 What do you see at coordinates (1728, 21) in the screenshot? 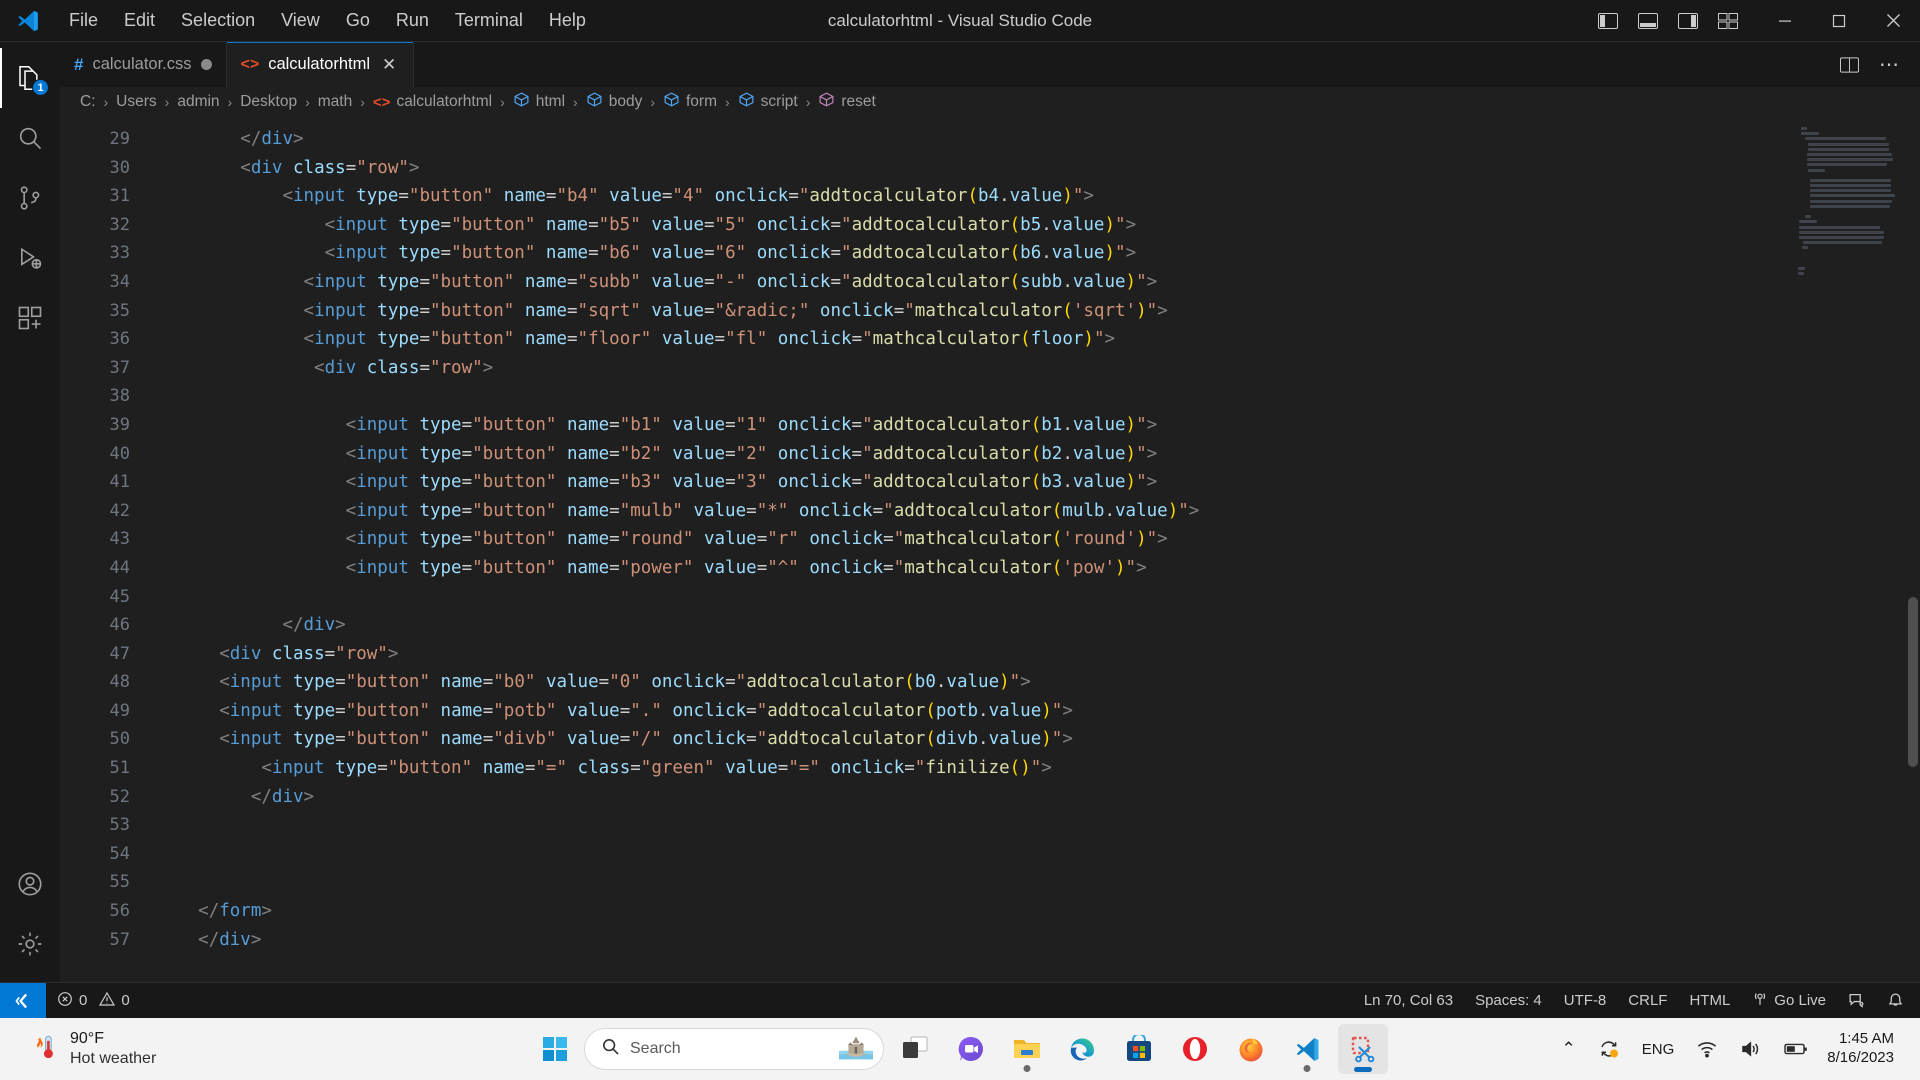
I see `customize-layout-icon` at bounding box center [1728, 21].